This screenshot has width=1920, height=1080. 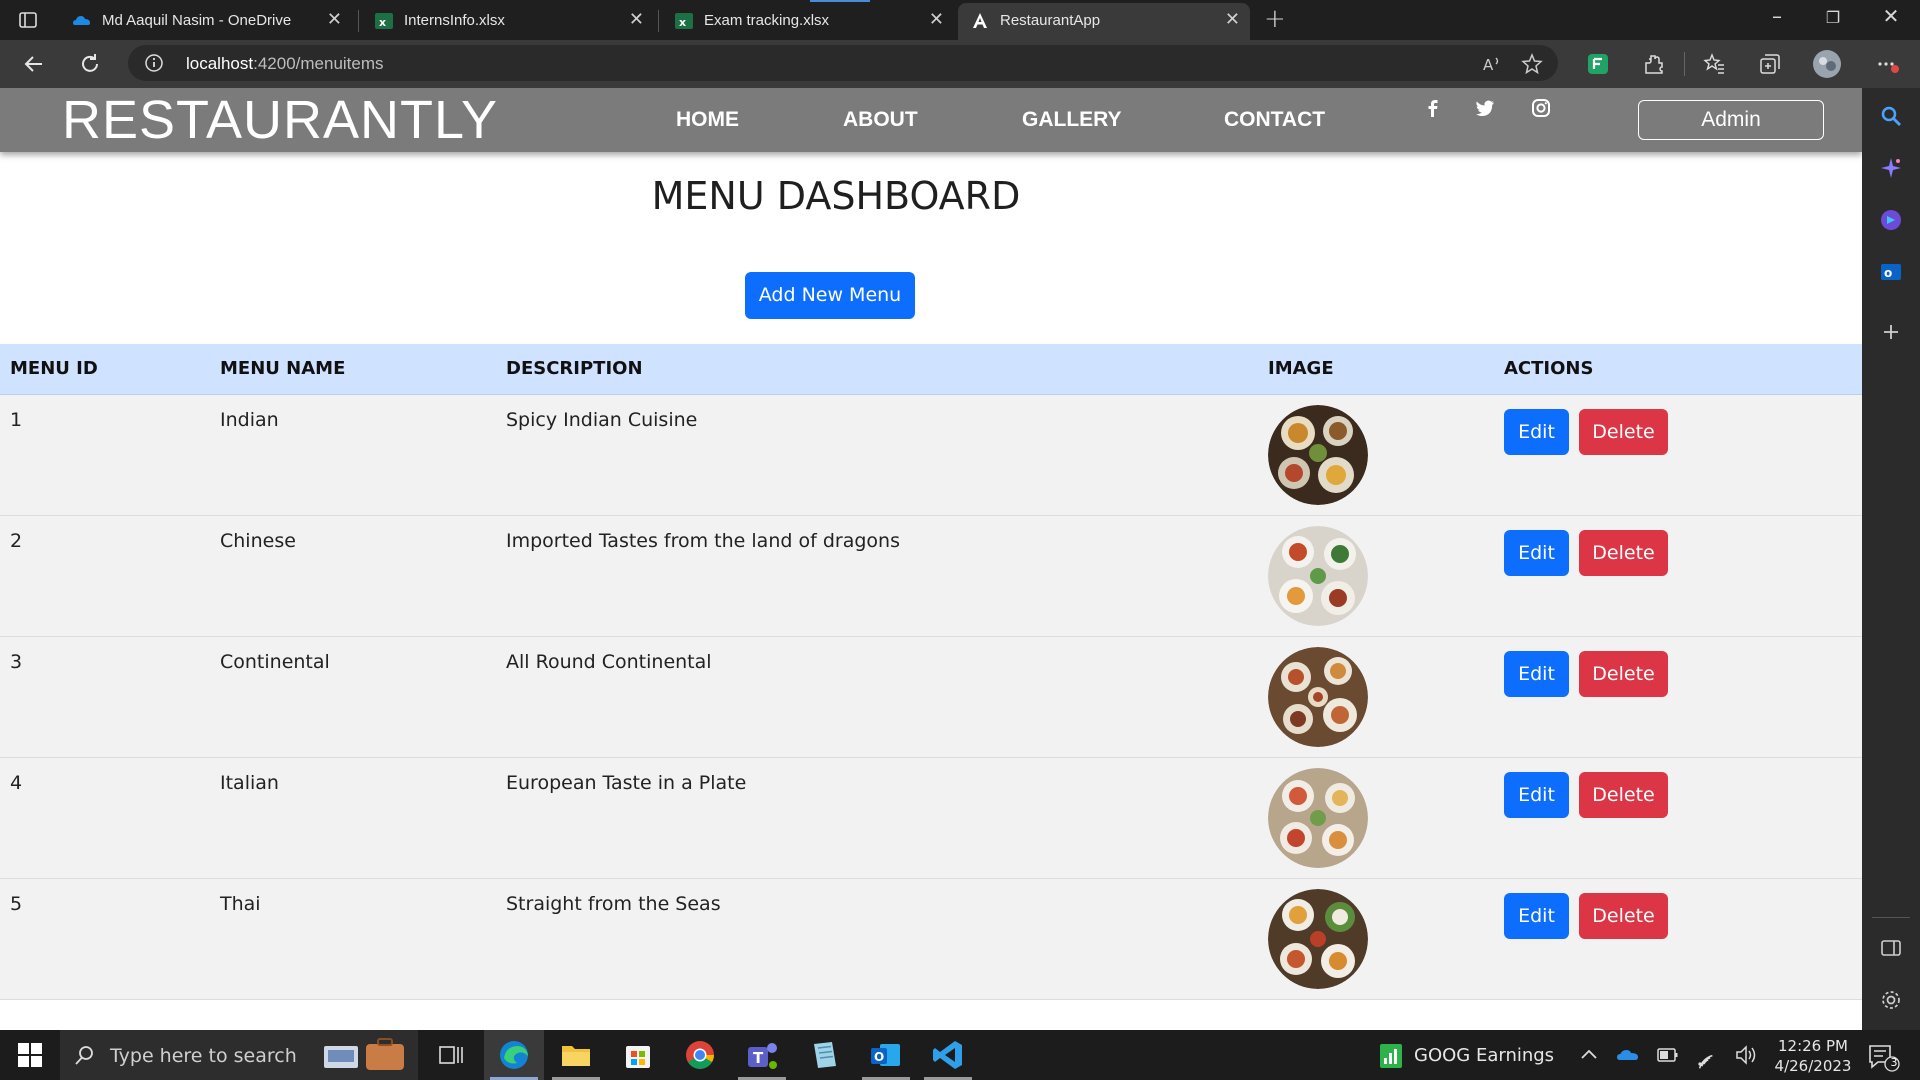 What do you see at coordinates (877, 697) in the screenshot?
I see `description-cell: All Round Continental` at bounding box center [877, 697].